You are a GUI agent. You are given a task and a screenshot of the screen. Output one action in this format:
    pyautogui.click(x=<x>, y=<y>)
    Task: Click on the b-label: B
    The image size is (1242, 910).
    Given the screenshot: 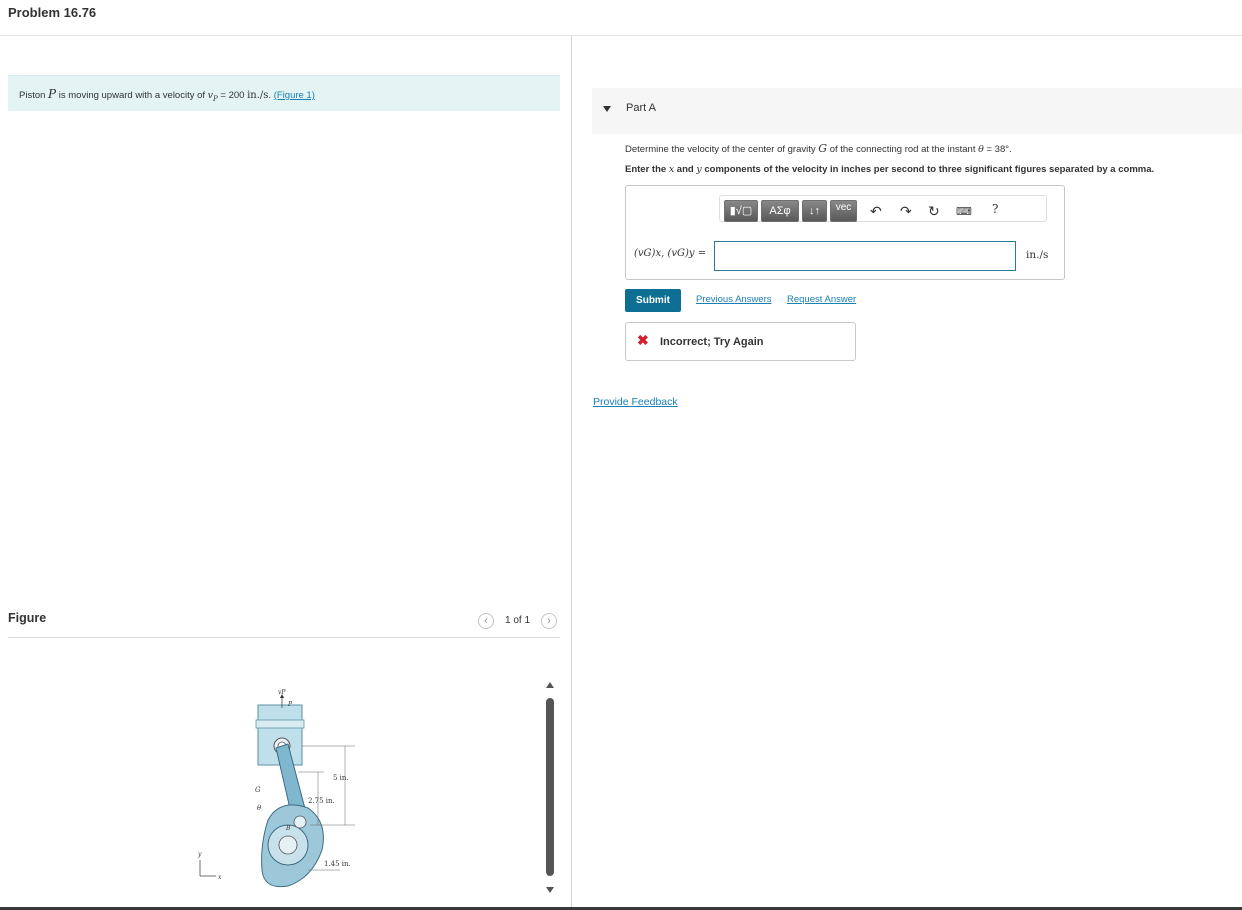 What is the action you would take?
    pyautogui.click(x=288, y=828)
    